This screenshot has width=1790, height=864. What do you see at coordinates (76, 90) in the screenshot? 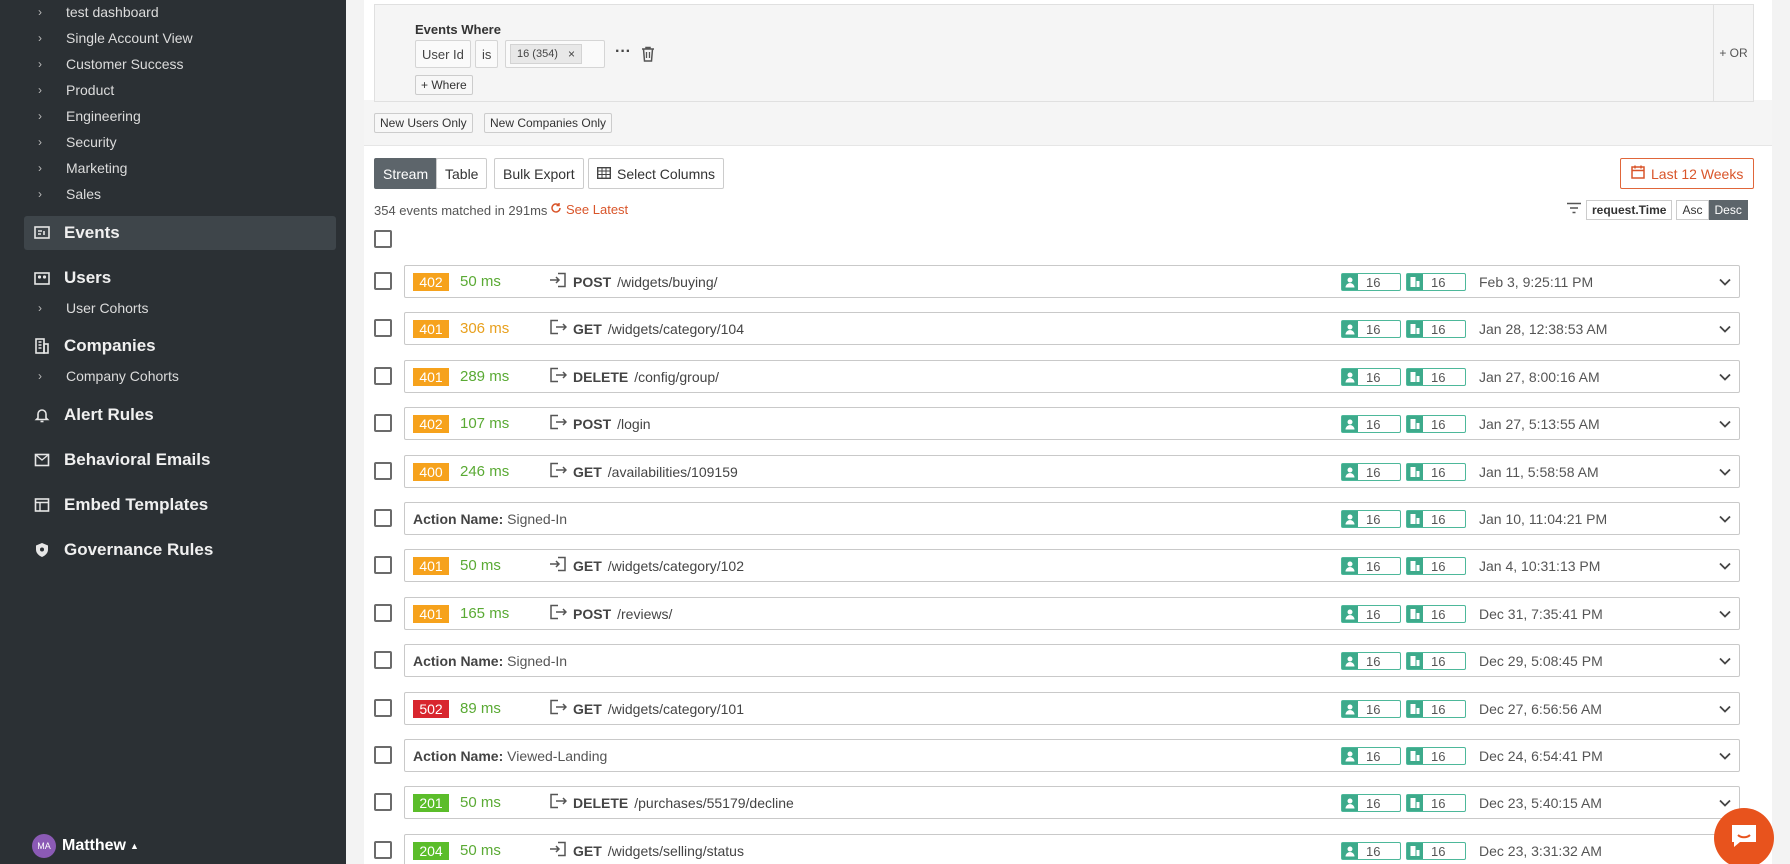
I see `sidebar-item-dashboard: › Product` at bounding box center [76, 90].